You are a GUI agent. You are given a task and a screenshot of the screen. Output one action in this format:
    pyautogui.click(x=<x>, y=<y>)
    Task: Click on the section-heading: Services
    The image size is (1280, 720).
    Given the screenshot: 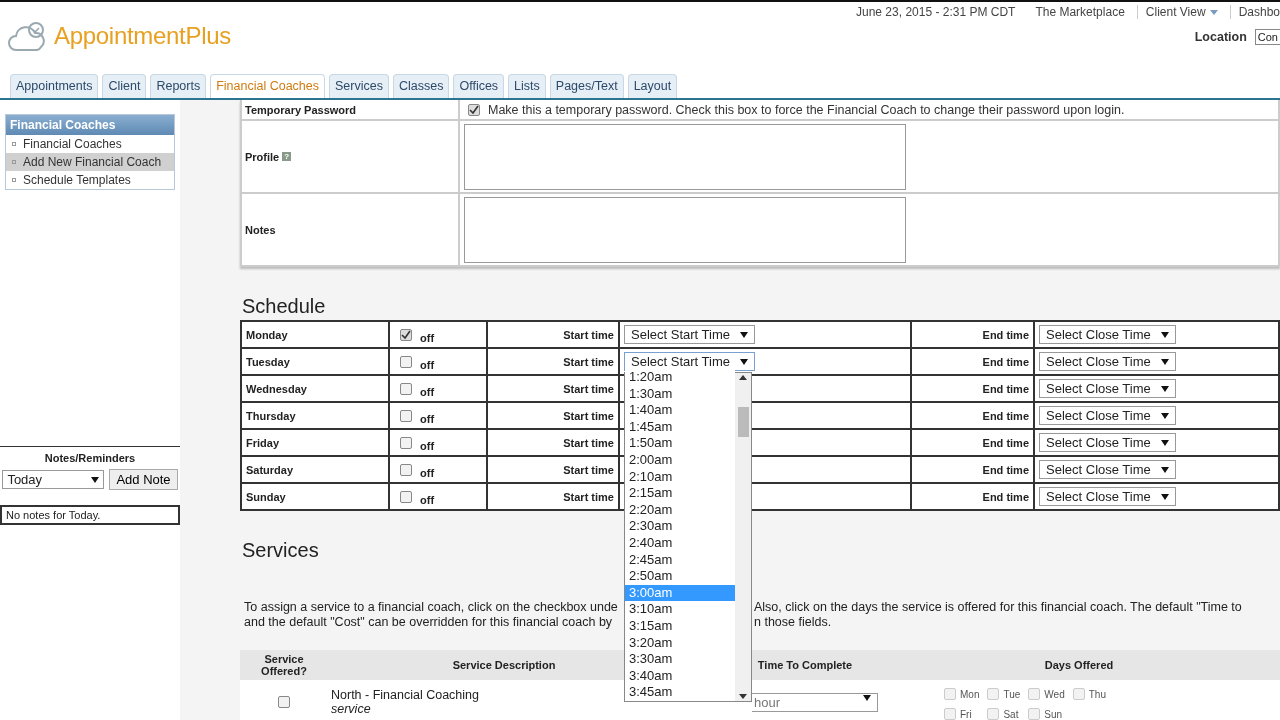 What is the action you would take?
    pyautogui.click(x=280, y=550)
    